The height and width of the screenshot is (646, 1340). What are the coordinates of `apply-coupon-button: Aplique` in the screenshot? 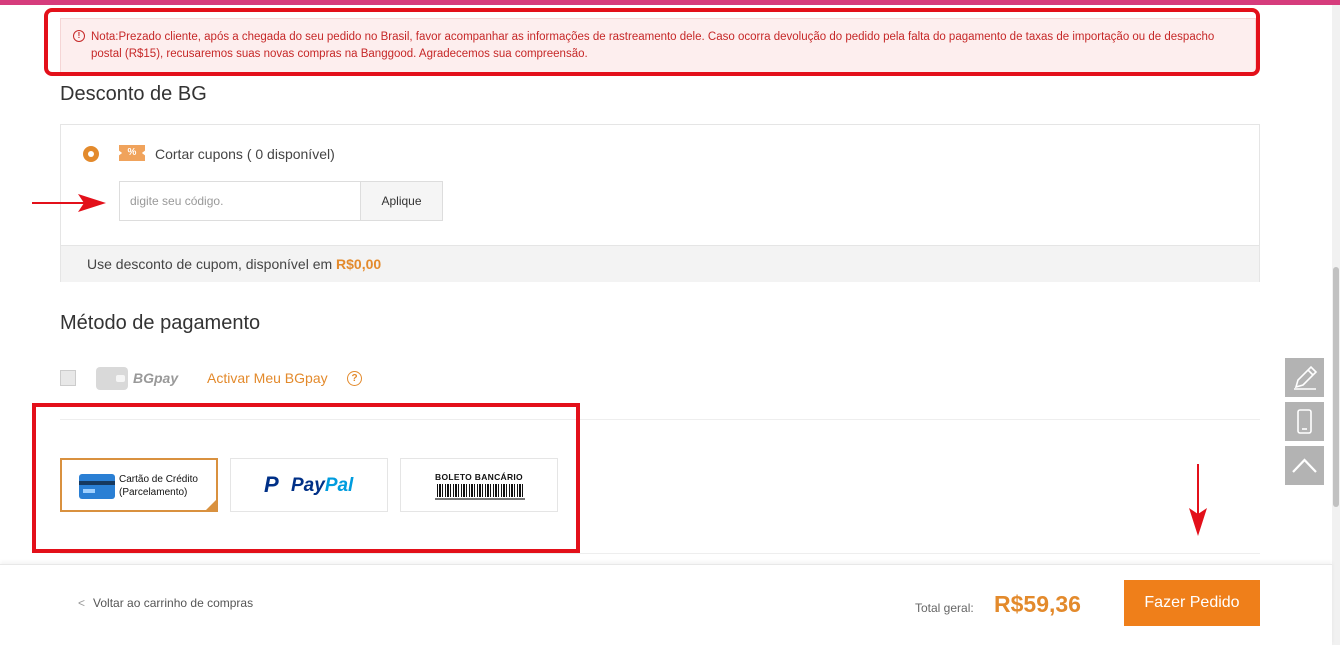 It's located at (401, 201).